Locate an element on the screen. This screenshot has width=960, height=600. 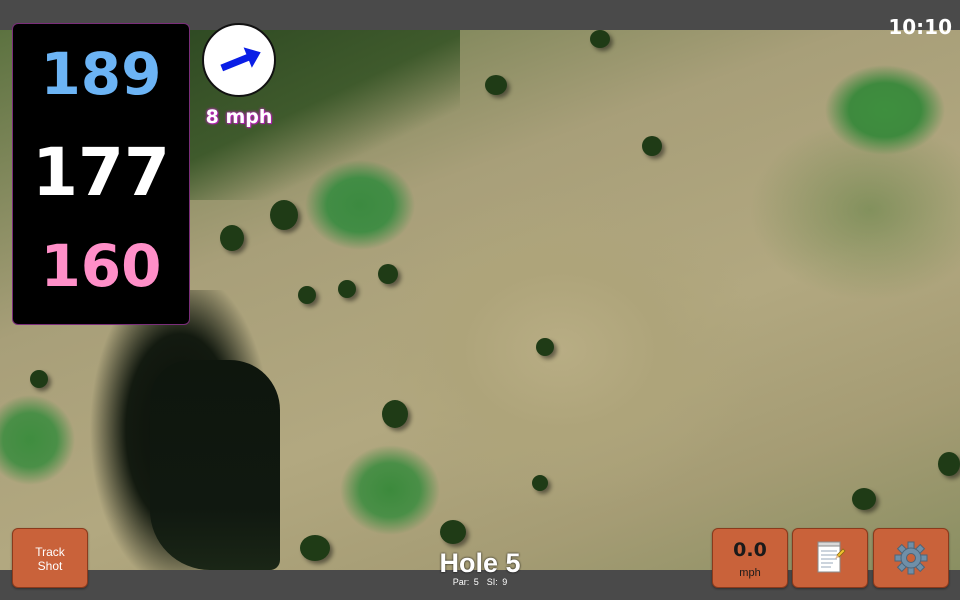
gear-icon is located at coordinates (911, 558).